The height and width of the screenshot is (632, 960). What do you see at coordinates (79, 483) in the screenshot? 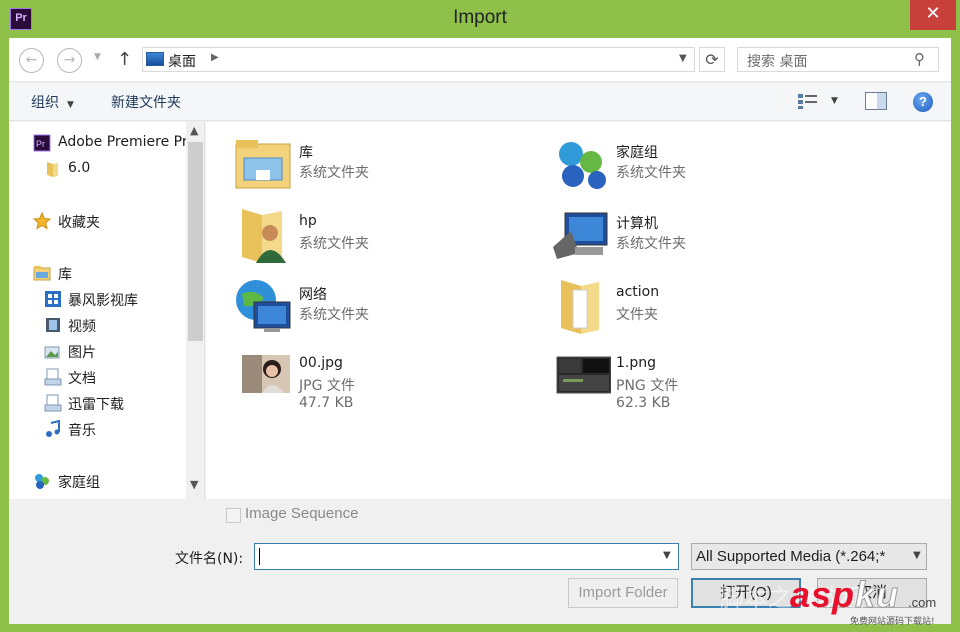
I see `sidebar-item-label: 家庭组` at bounding box center [79, 483].